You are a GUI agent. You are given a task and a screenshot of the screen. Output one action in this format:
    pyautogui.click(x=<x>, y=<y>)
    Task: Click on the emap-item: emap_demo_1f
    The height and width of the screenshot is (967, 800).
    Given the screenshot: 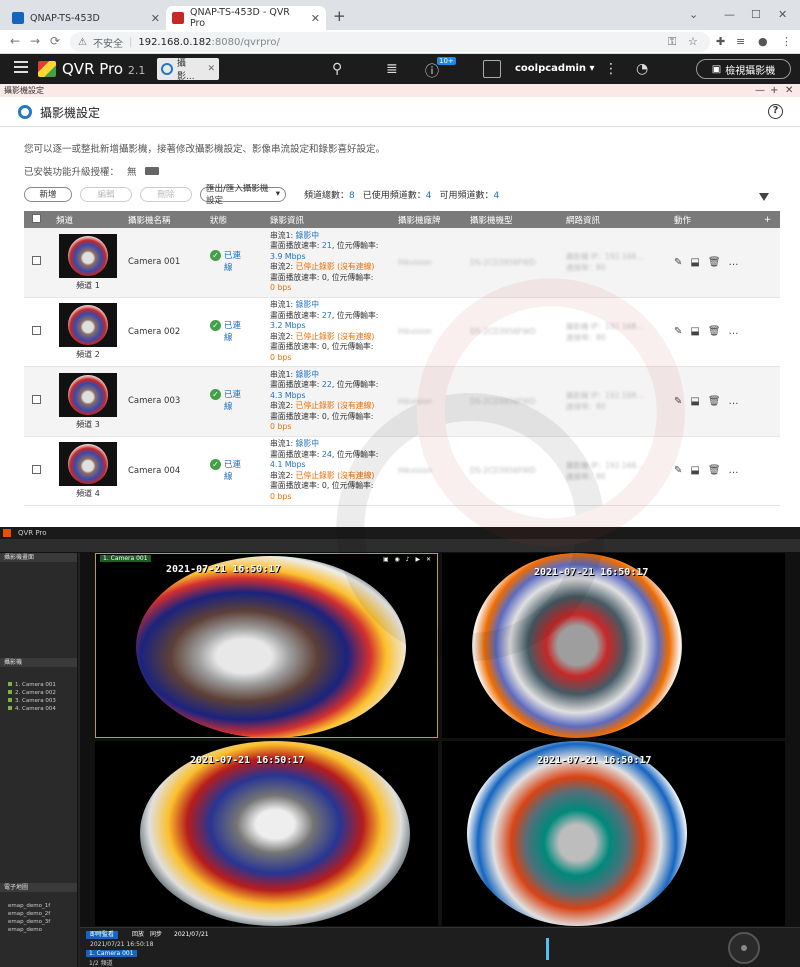 What is the action you would take?
    pyautogui.click(x=38, y=906)
    